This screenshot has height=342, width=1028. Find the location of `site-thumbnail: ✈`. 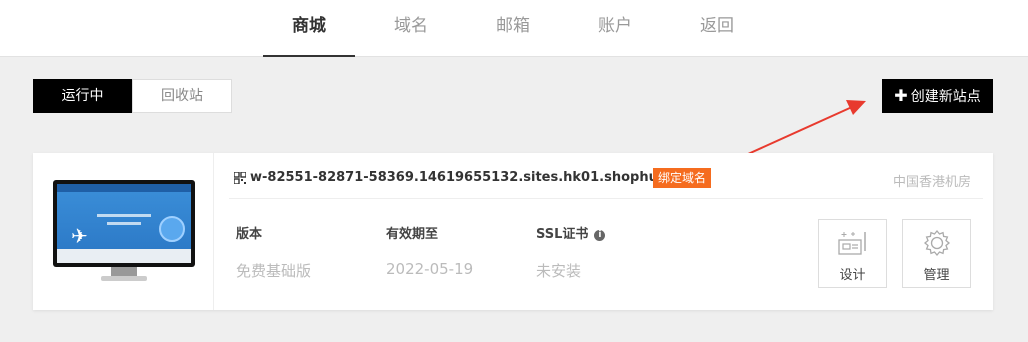

site-thumbnail: ✈ is located at coordinates (124, 231).